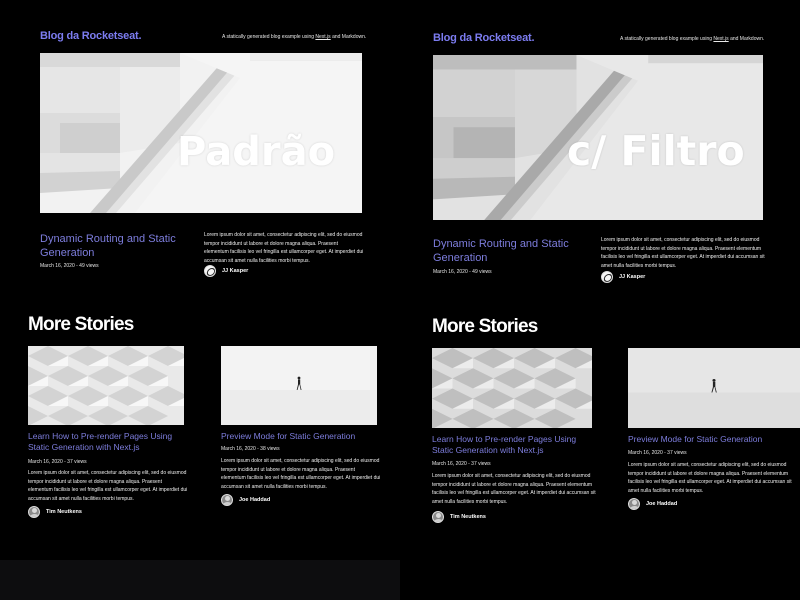 This screenshot has width=800, height=600. I want to click on hero-image: c/ Filtro, so click(598, 137).